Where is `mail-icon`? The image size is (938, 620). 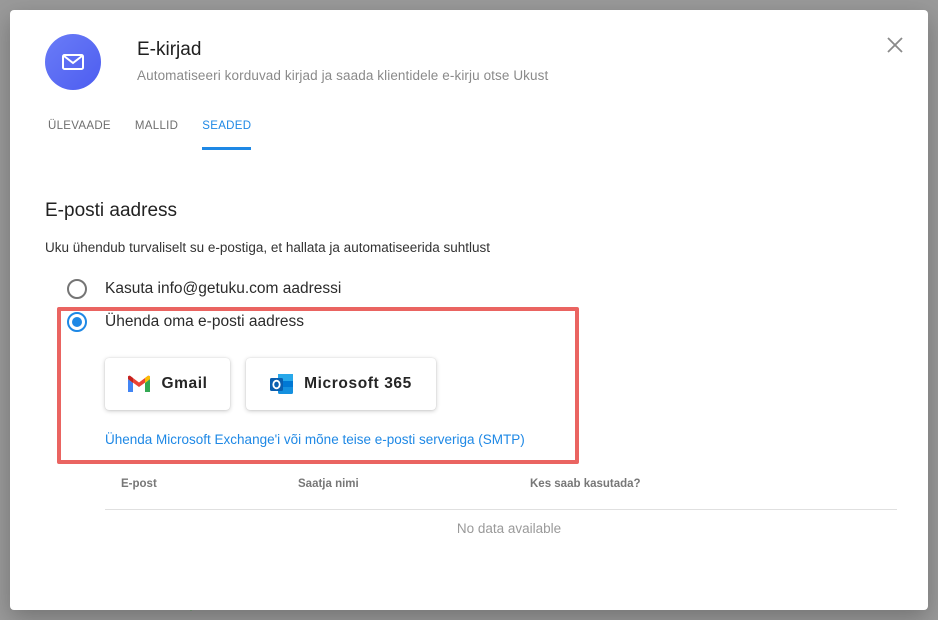
mail-icon is located at coordinates (73, 62).